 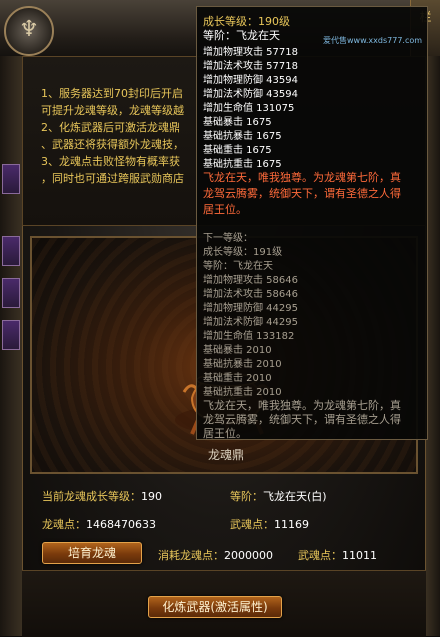 I want to click on instruction-line: 2、化炼武器后可激活龙魂鼎, so click(x=110, y=127).